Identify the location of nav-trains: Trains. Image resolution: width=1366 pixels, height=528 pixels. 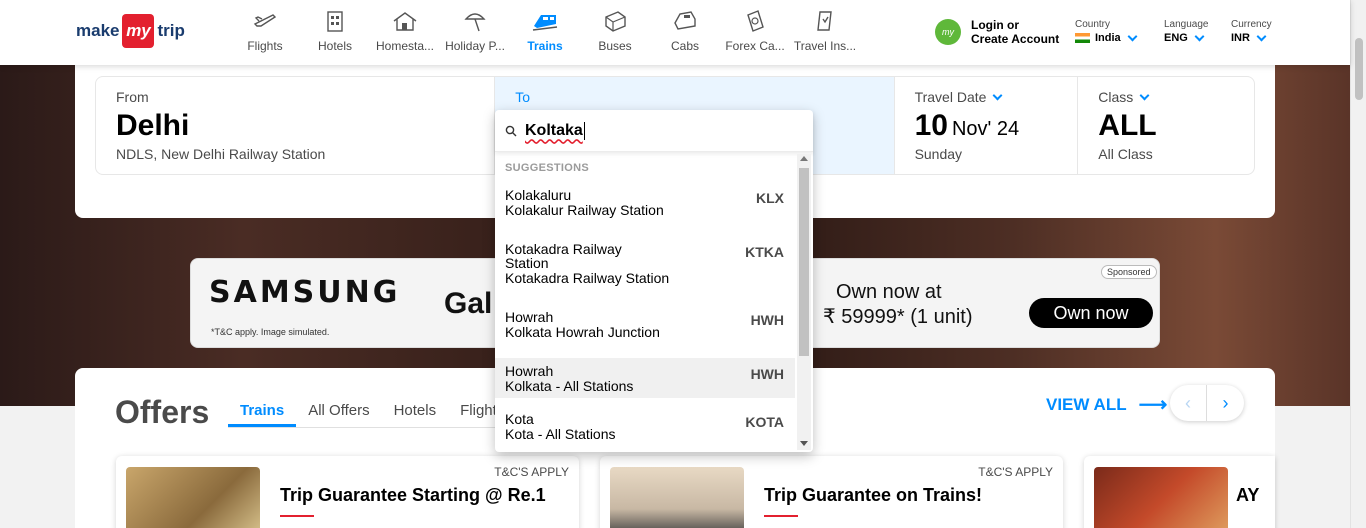
(545, 32).